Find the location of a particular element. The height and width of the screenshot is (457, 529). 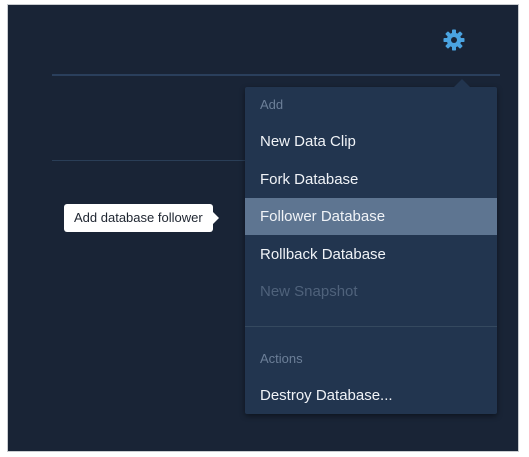

menu-caret is located at coordinates (462, 83).